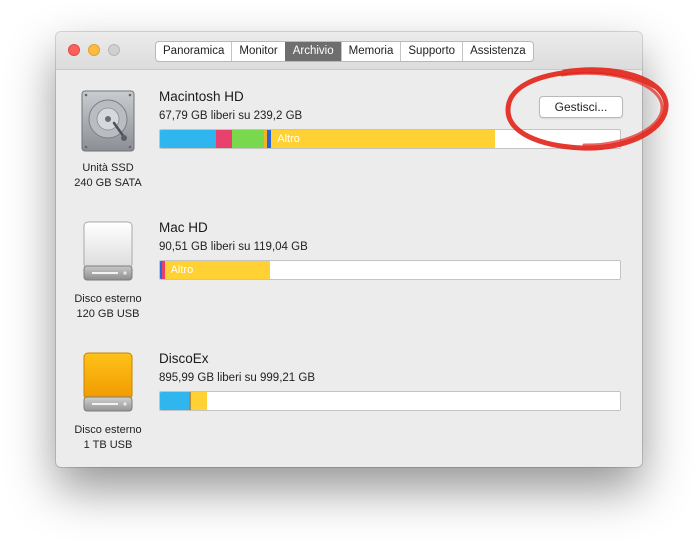  Describe the element at coordinates (108, 314) in the screenshot. I see `disk-size-label: 120 GB USB` at that location.